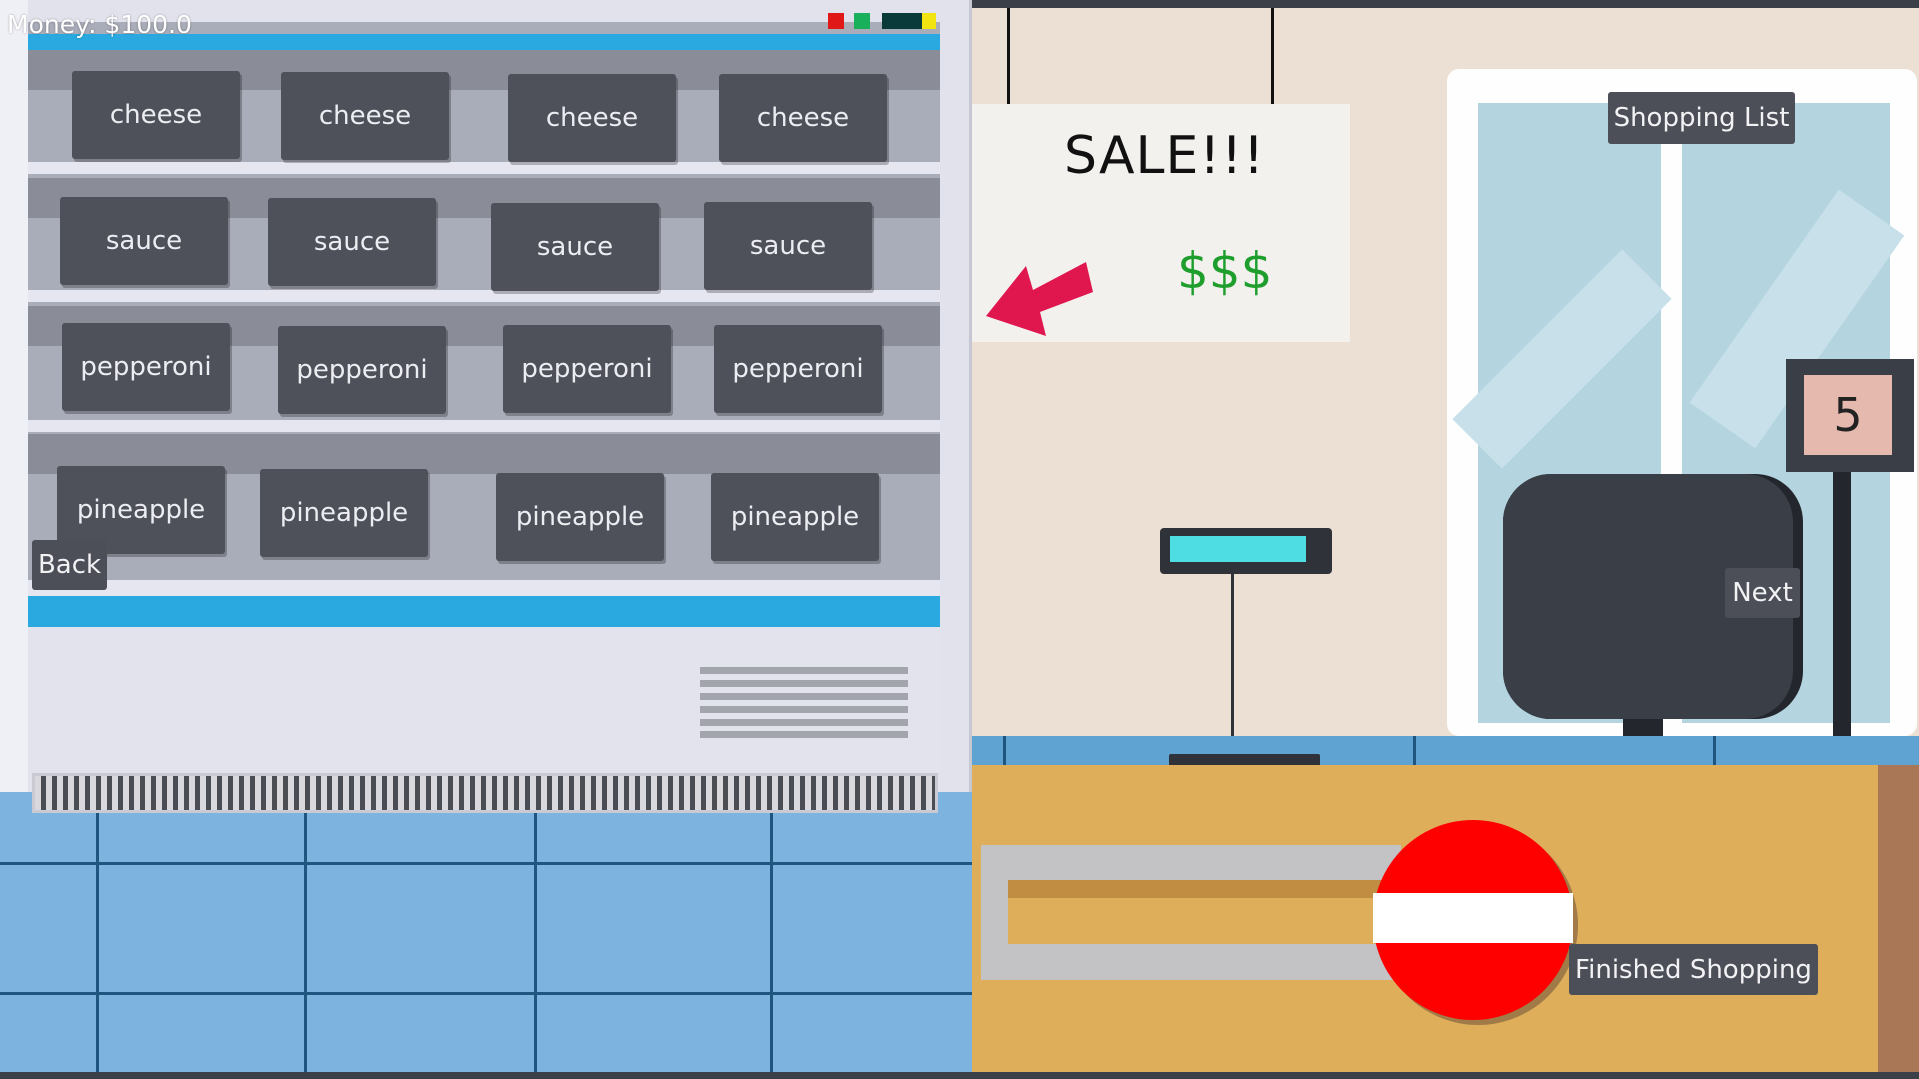 The height and width of the screenshot is (1079, 1919). What do you see at coordinates (1762, 593) in the screenshot?
I see `next-button: Next` at bounding box center [1762, 593].